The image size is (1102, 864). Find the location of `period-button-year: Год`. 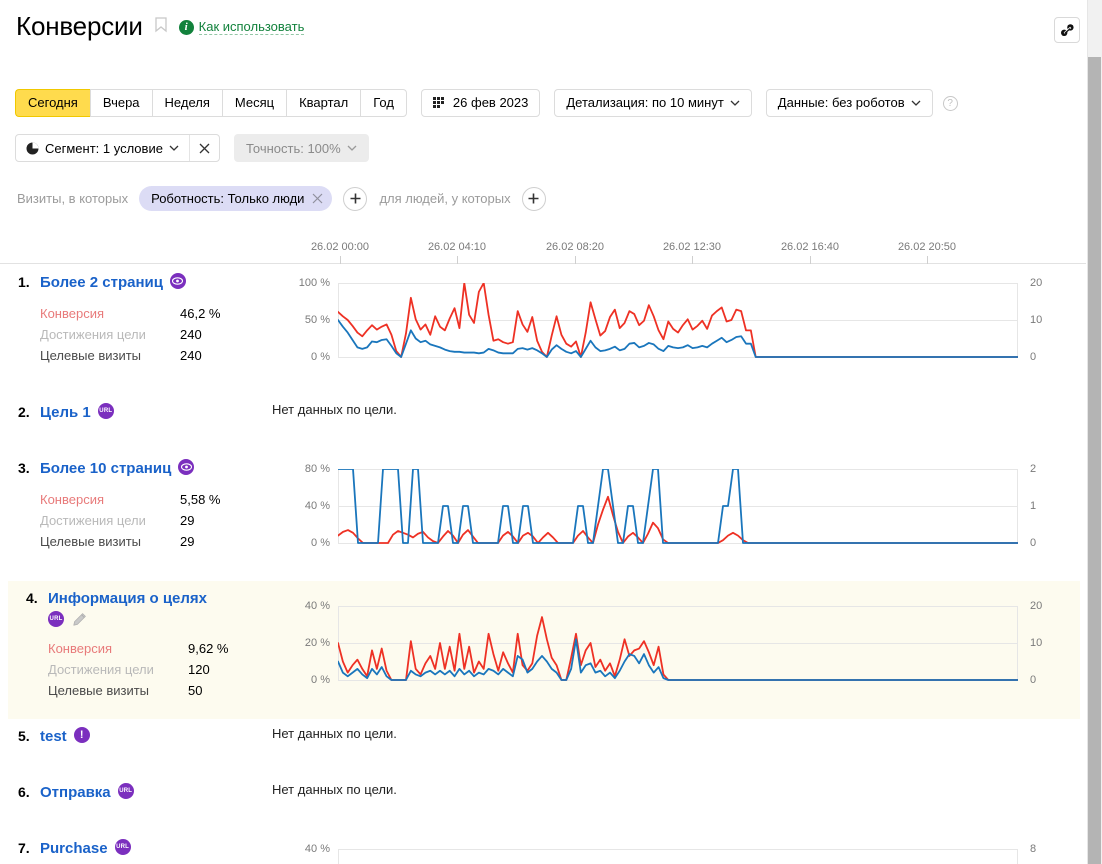

period-button-year: Год is located at coordinates (383, 103).